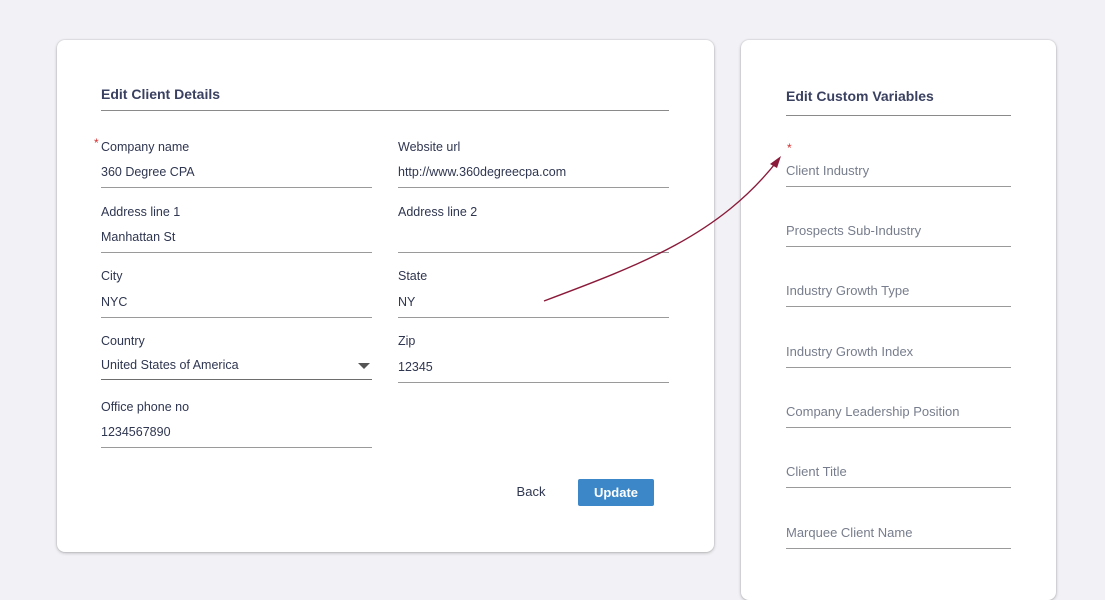 This screenshot has height=600, width=1105. I want to click on industry-growth-index-placeholder: Industry Growth Index, so click(850, 351).